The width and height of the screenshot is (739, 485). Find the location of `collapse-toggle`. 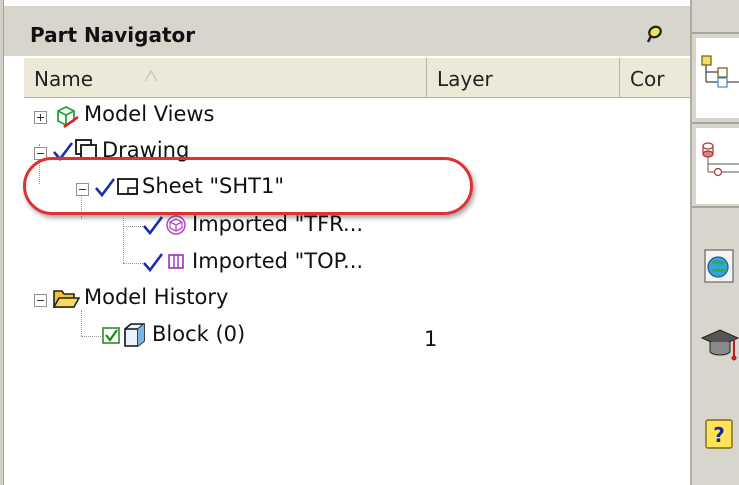

collapse-toggle is located at coordinates (40, 300).